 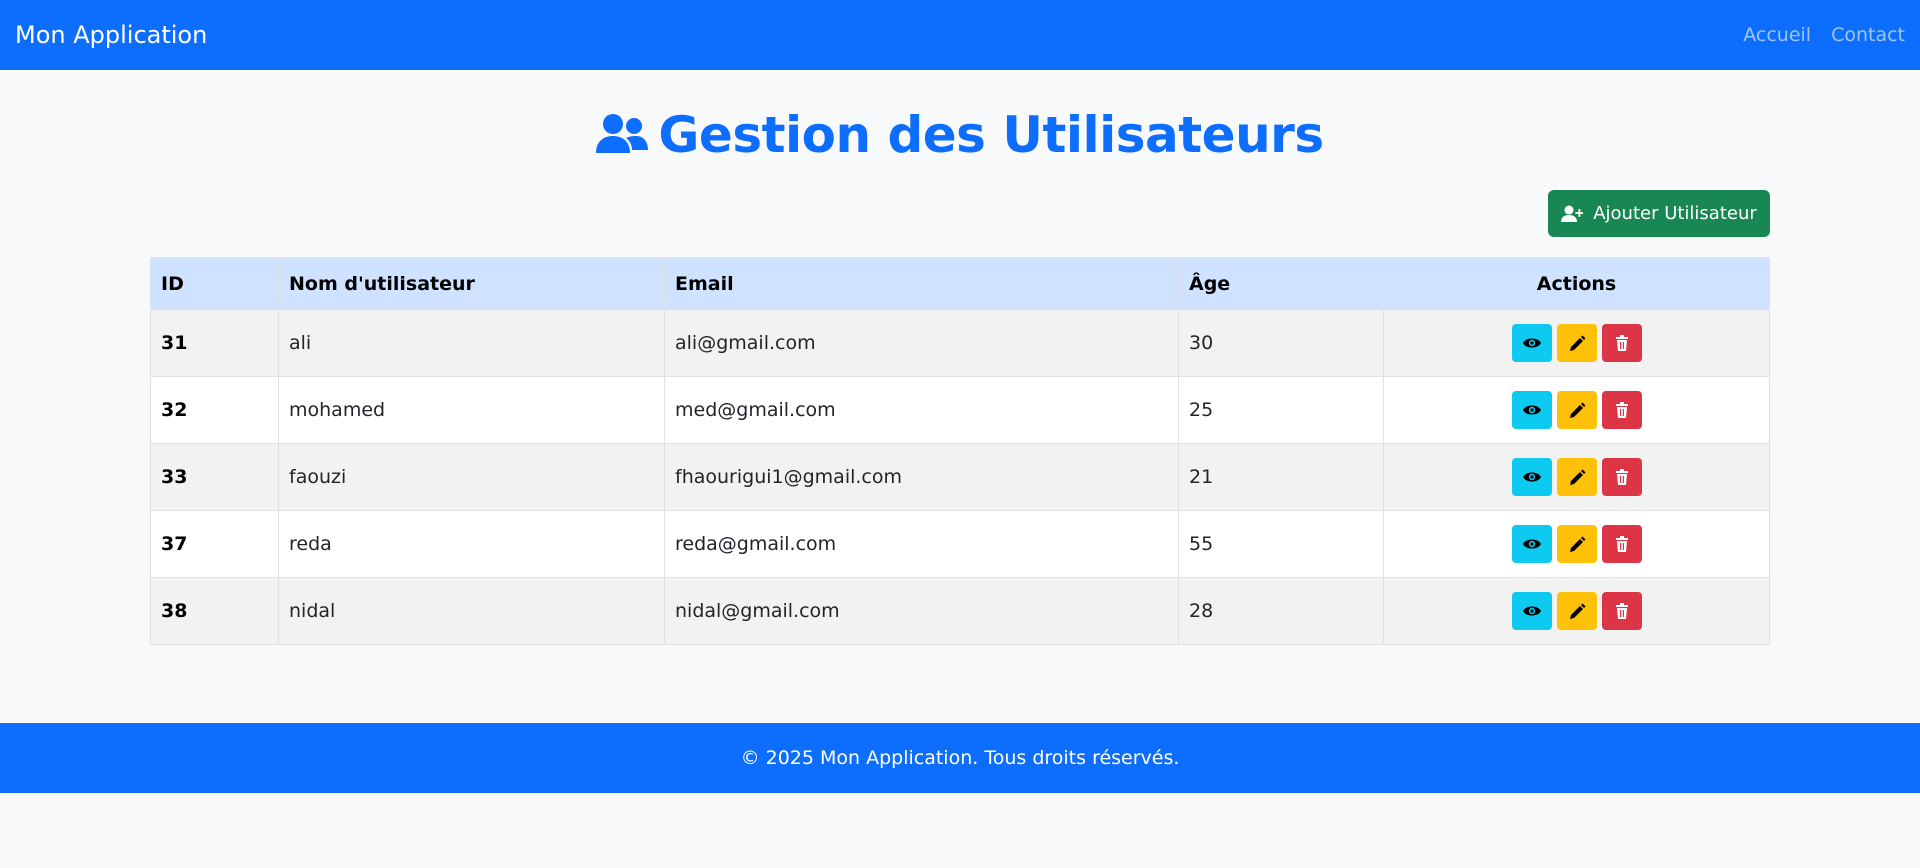 What do you see at coordinates (214, 343) in the screenshot?
I see `cell-id: 31` at bounding box center [214, 343].